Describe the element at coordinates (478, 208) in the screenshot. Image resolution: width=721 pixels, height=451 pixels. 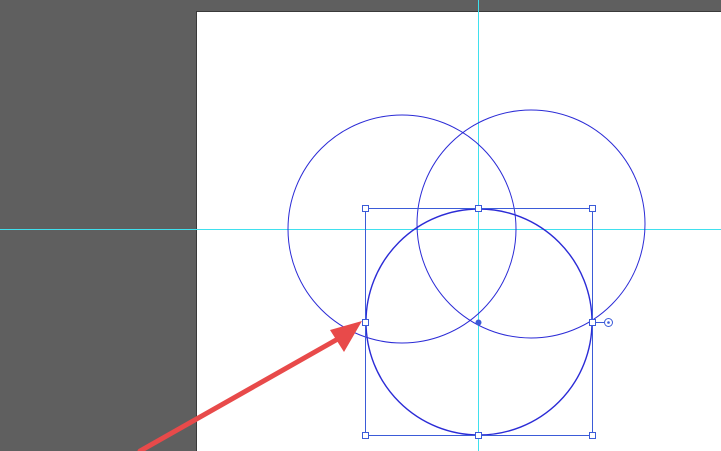
I see `handle-top-center` at that location.